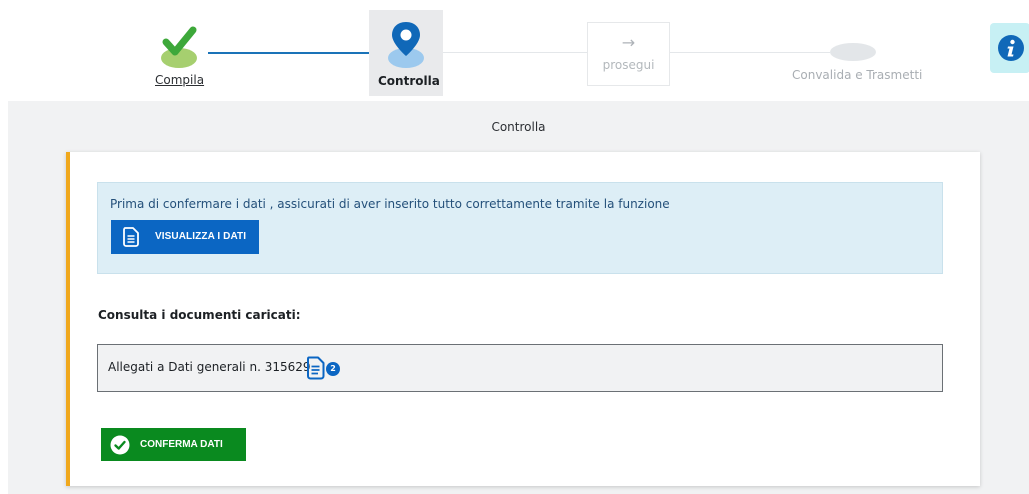 This screenshot has height=494, width=1029. Describe the element at coordinates (292, 53) in the screenshot. I see `stepper-connector-completed` at that location.